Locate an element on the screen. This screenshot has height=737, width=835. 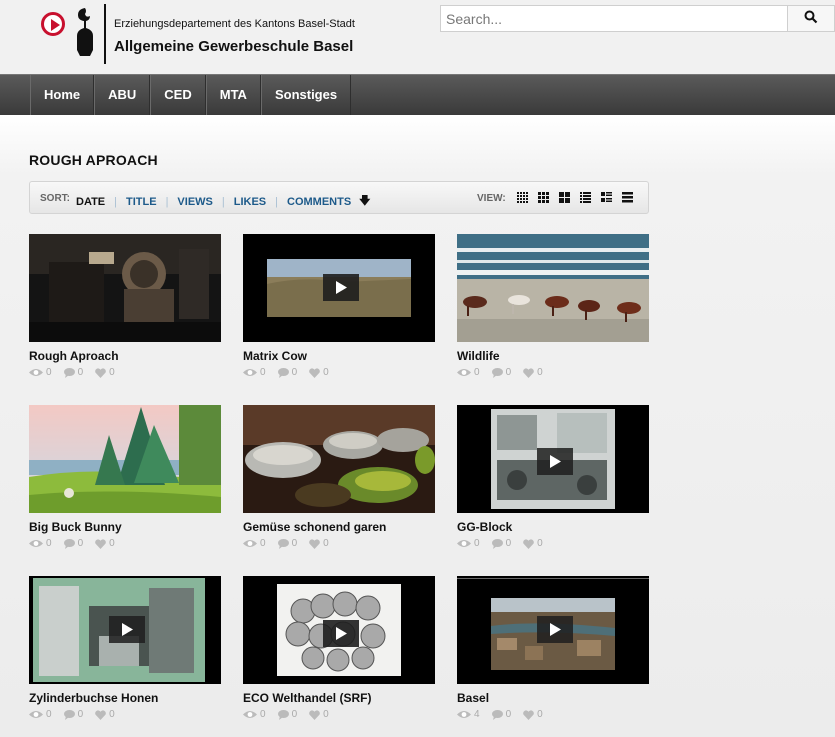
nav-item-mta: MTA is located at coordinates (233, 95).